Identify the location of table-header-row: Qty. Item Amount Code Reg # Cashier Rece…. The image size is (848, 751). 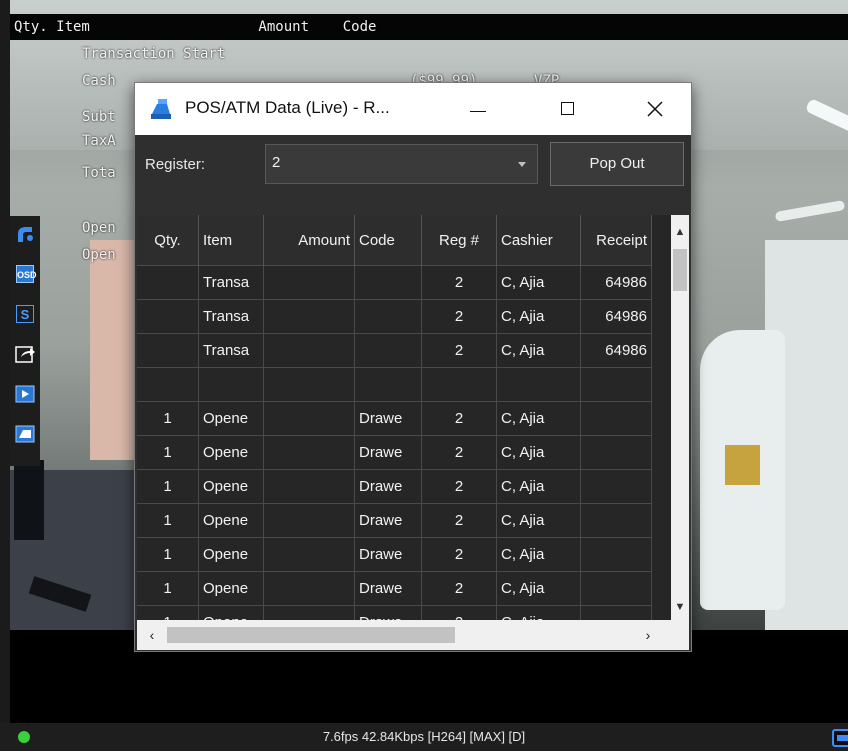
(394, 240).